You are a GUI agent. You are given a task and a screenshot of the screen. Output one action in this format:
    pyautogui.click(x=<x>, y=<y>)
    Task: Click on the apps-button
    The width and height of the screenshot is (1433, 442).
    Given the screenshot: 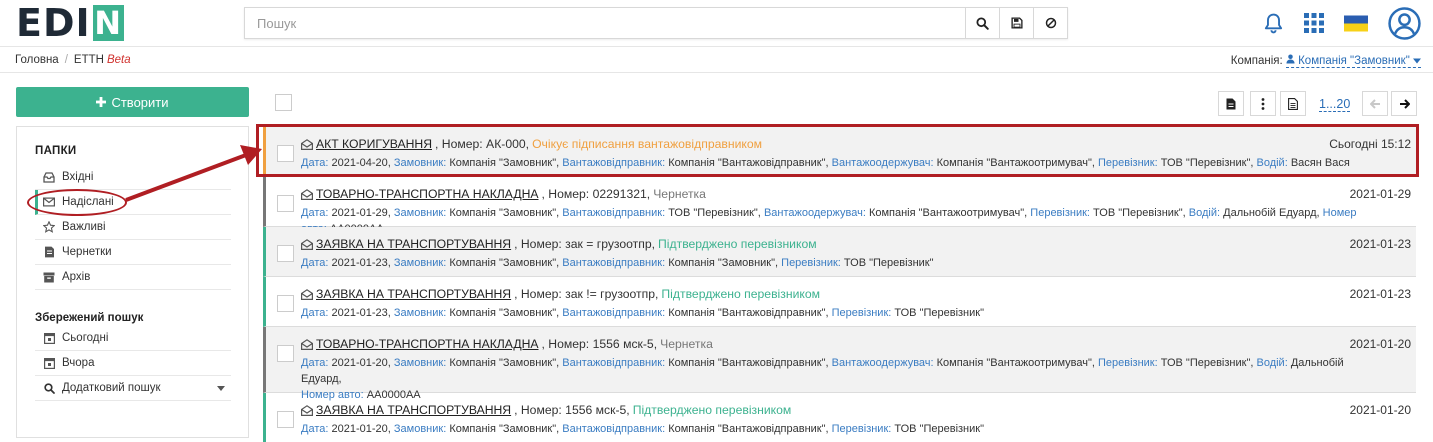 What is the action you would take?
    pyautogui.click(x=1314, y=23)
    